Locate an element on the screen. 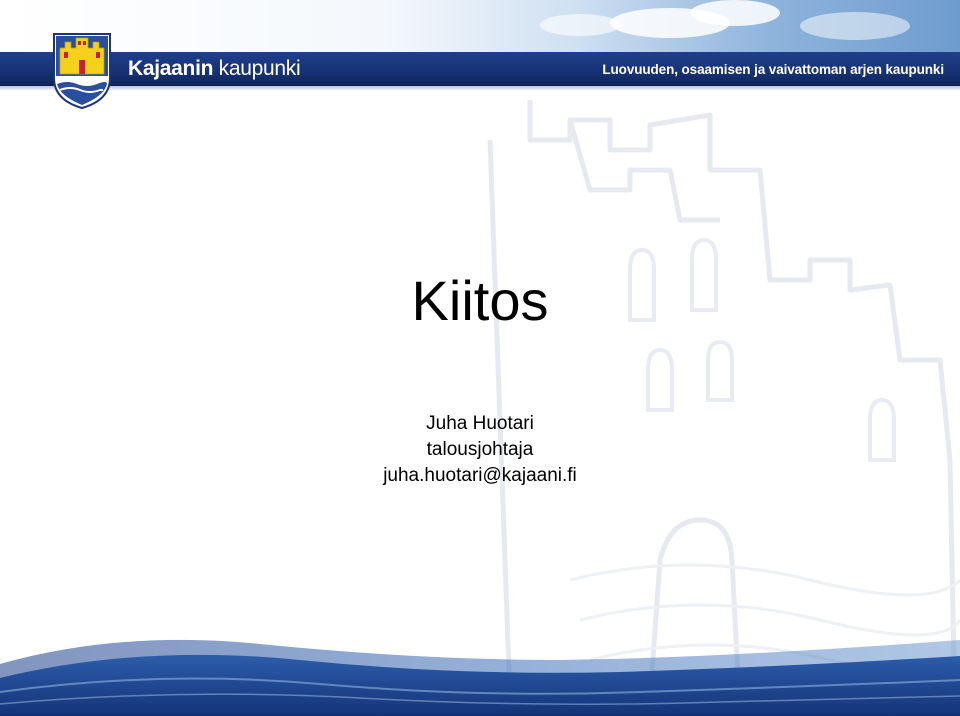 This screenshot has height=716, width=960. header-sky-background is located at coordinates (480, 27).